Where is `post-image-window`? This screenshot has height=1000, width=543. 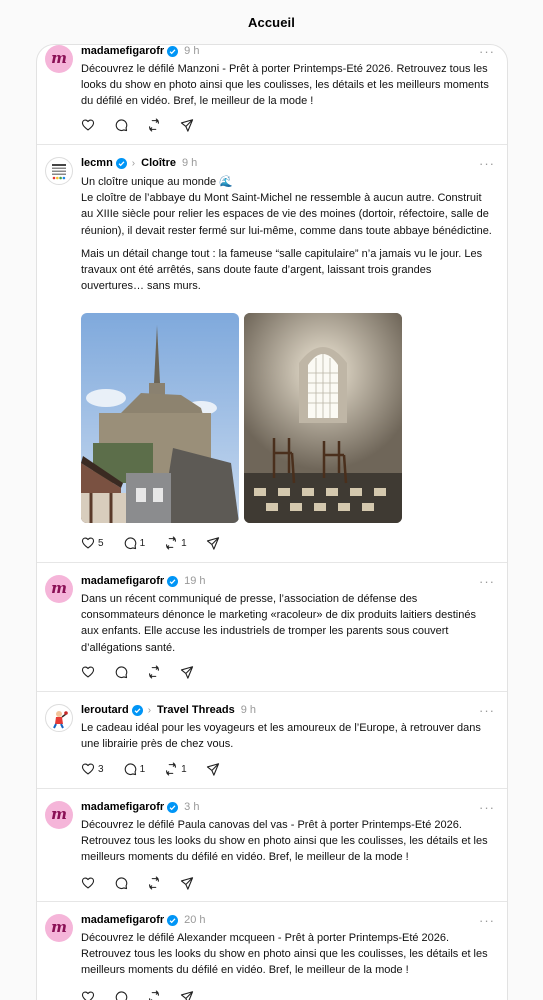 post-image-window is located at coordinates (323, 418).